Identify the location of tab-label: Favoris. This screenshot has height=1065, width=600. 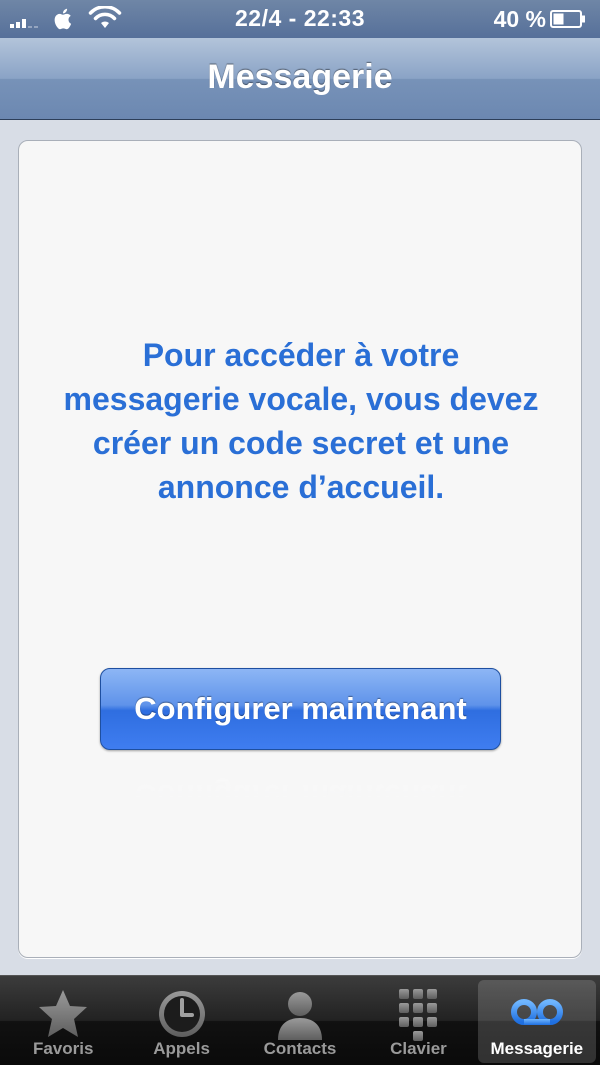
(63, 1048).